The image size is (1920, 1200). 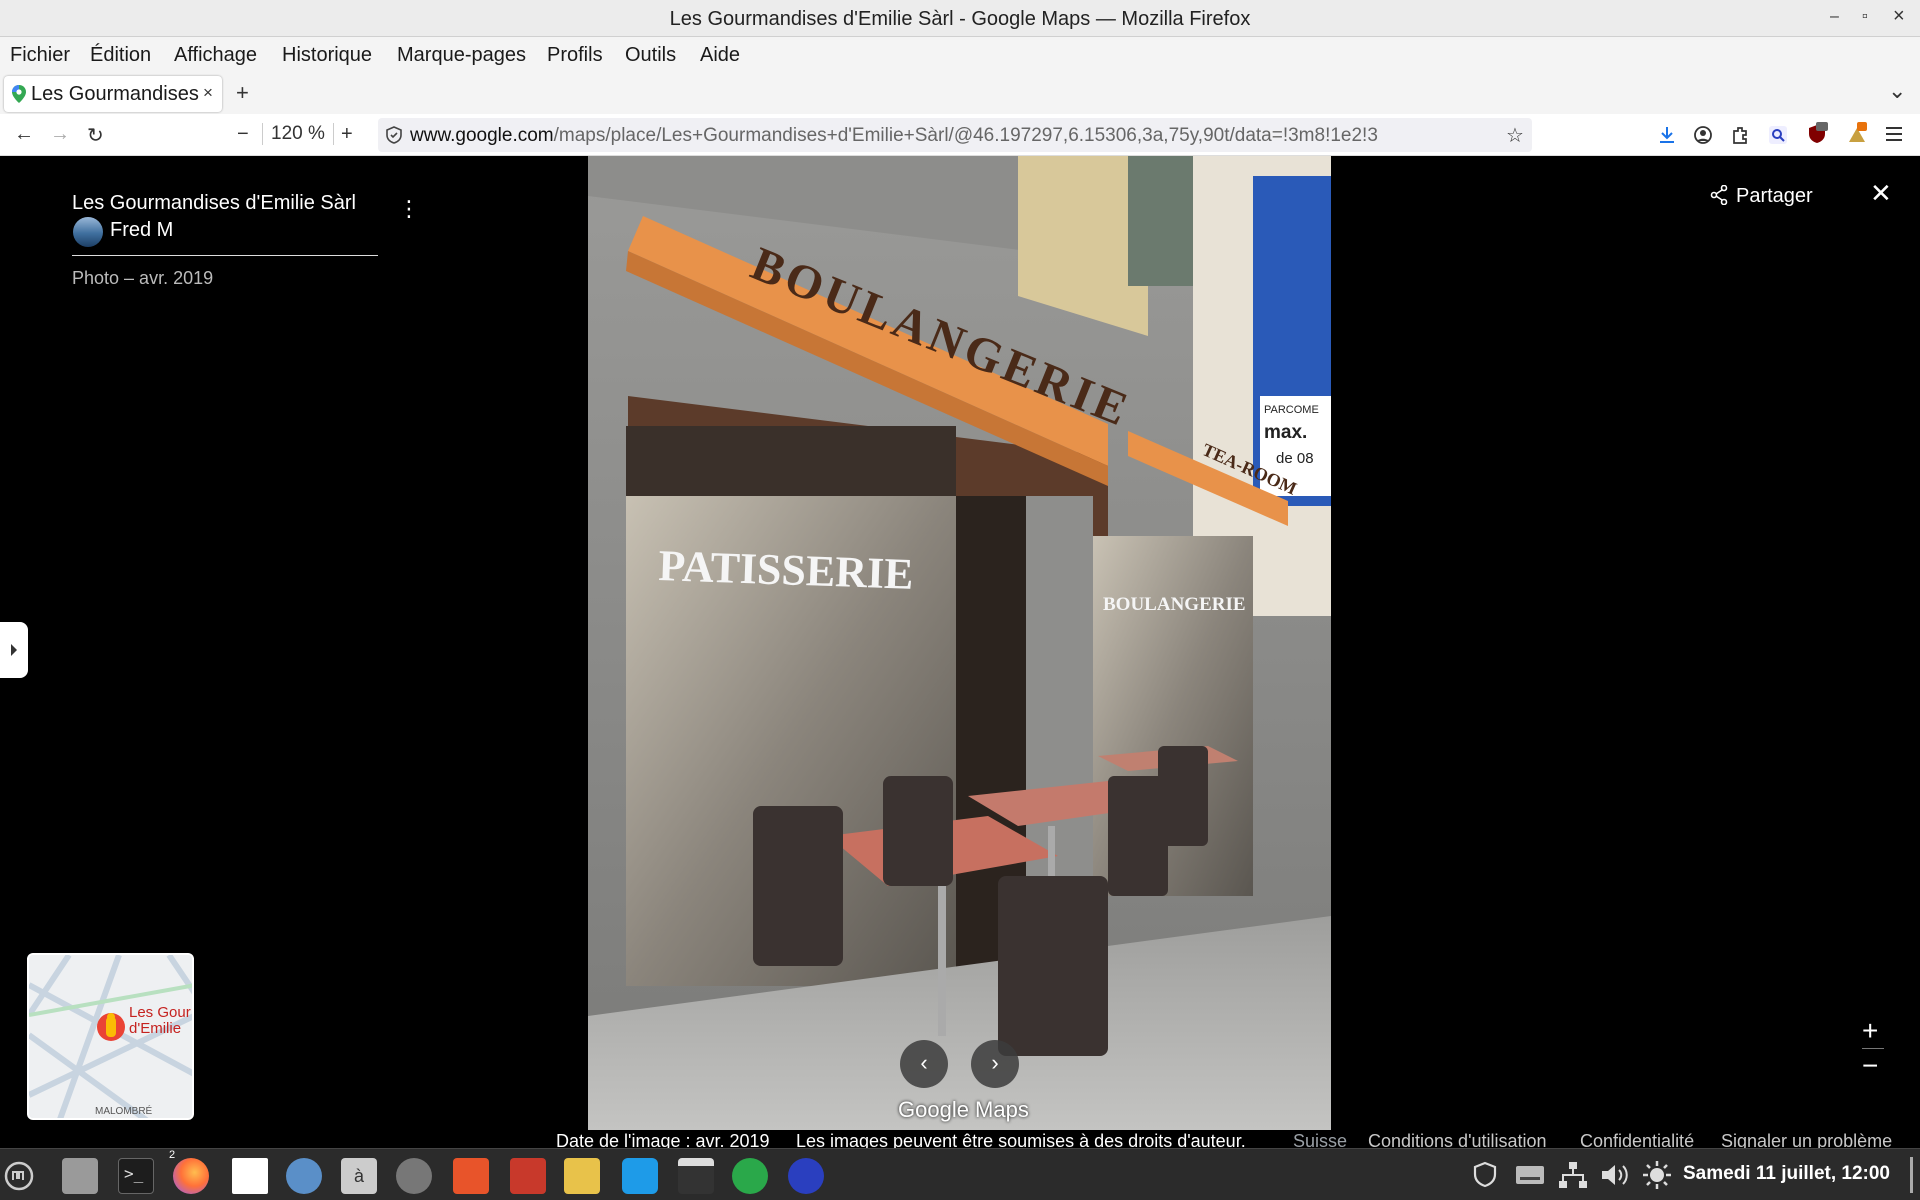 I want to click on shield-icon, so click(x=1485, y=1175).